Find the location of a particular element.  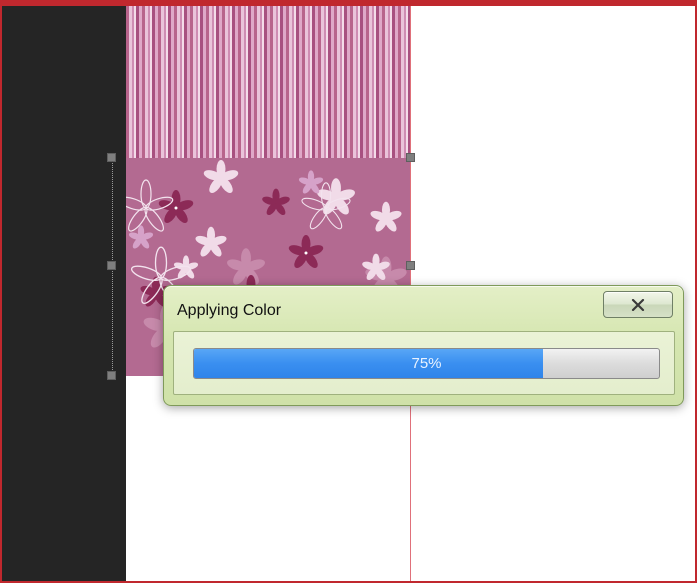

resize-handle-bottom-left is located at coordinates (111, 375).